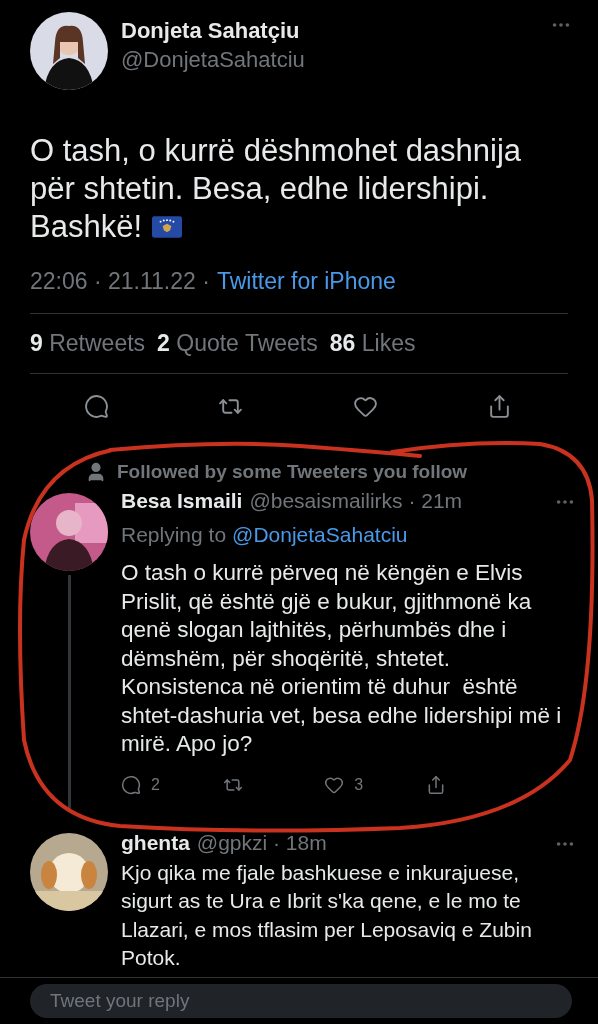 Image resolution: width=598 pixels, height=1024 pixels. Describe the element at coordinates (306, 281) in the screenshot. I see `source-link: Twitter for iPhone` at that location.